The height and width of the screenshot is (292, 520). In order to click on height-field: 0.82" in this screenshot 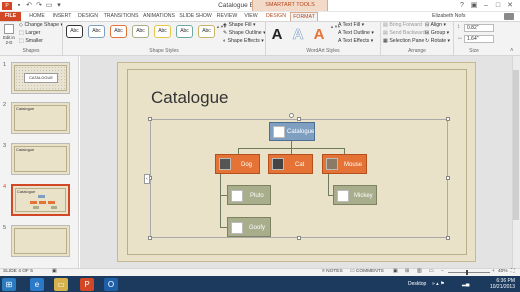, I will do `click(479, 28)`.